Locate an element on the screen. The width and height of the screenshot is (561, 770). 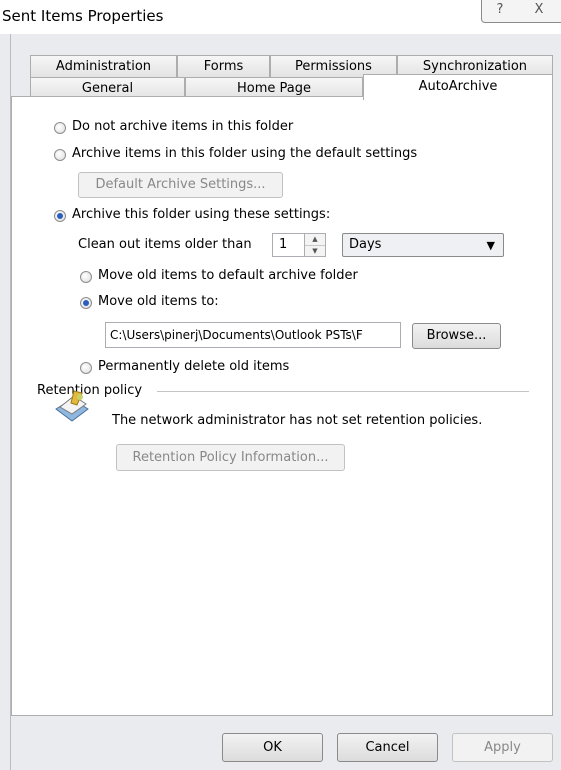
radio-move-default is located at coordinates (86, 277).